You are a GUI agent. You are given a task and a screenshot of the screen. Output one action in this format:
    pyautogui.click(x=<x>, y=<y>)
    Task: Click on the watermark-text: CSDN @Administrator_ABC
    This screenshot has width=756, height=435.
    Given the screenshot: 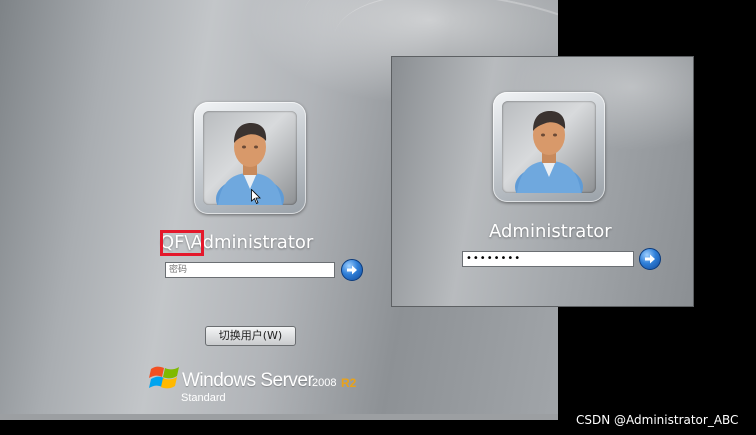 What is the action you would take?
    pyautogui.click(x=657, y=420)
    